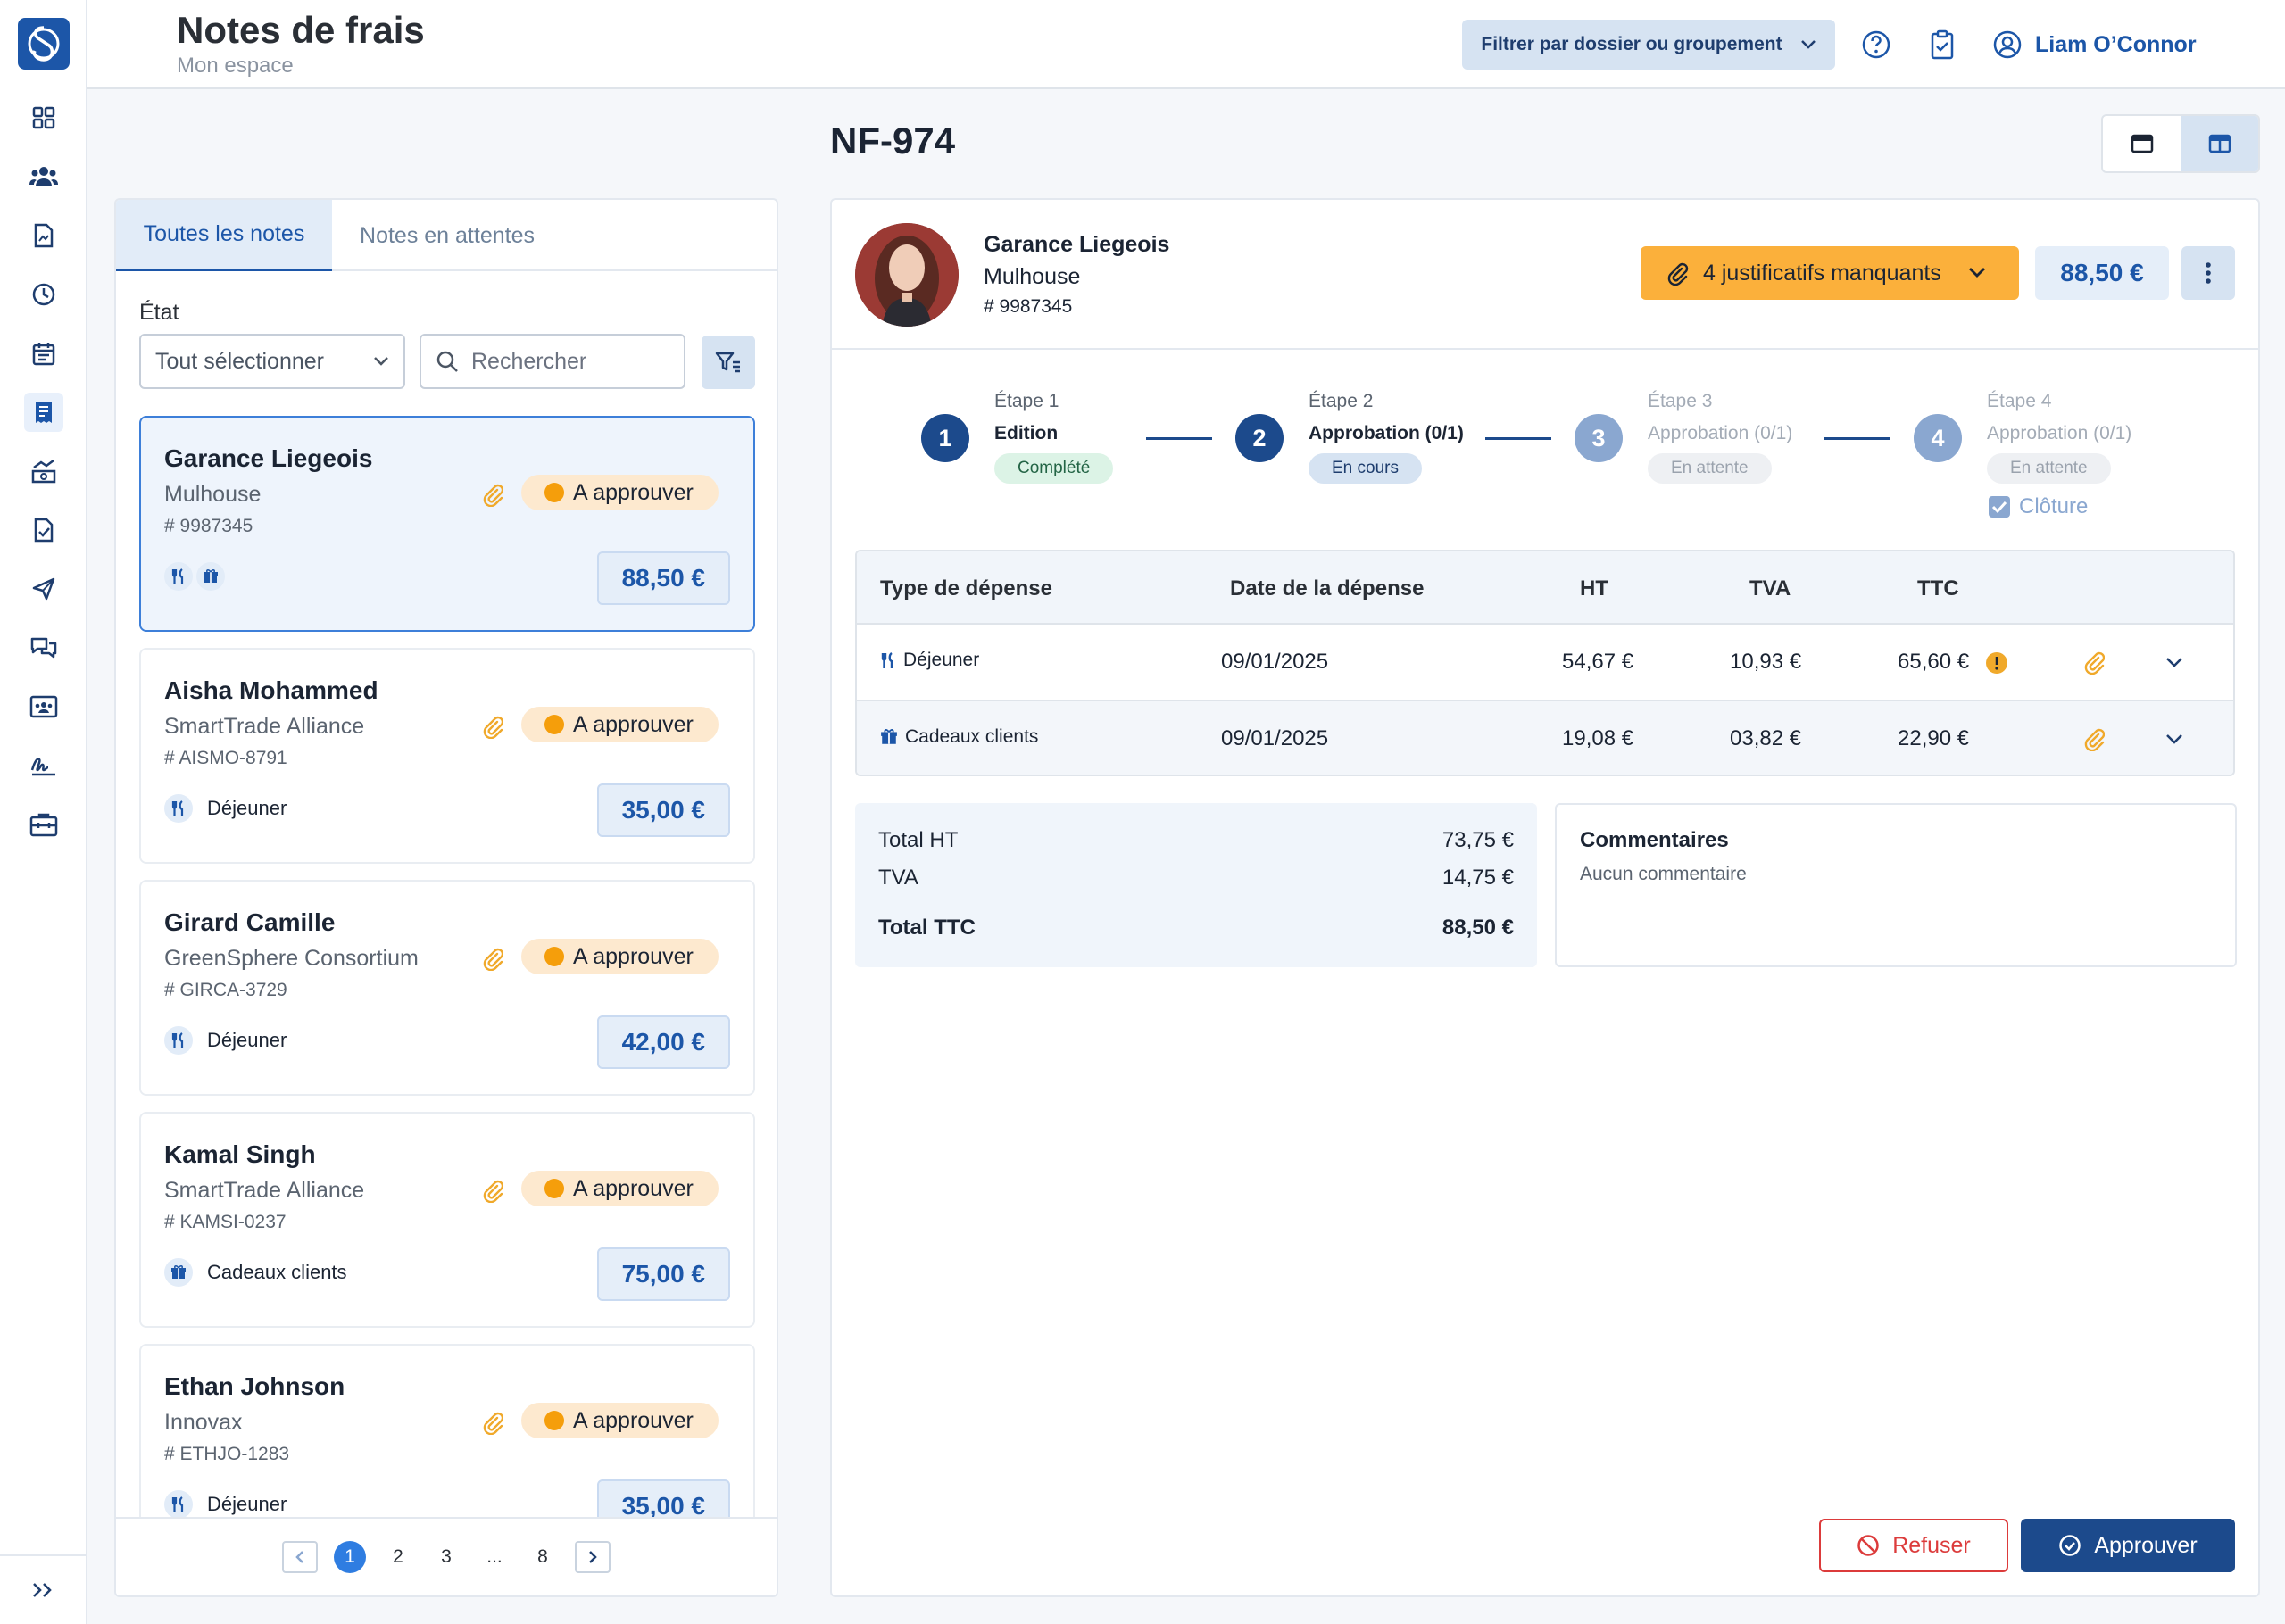 The image size is (2285, 1624). I want to click on split-panel-icon, so click(2219, 143).